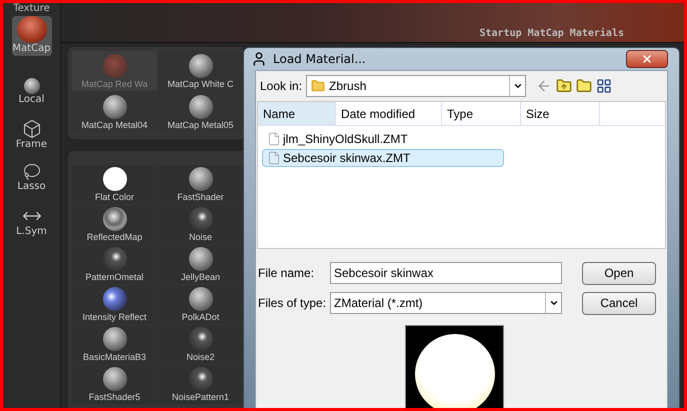 The width and height of the screenshot is (687, 411). I want to click on material-tile: JellyBean, so click(200, 264).